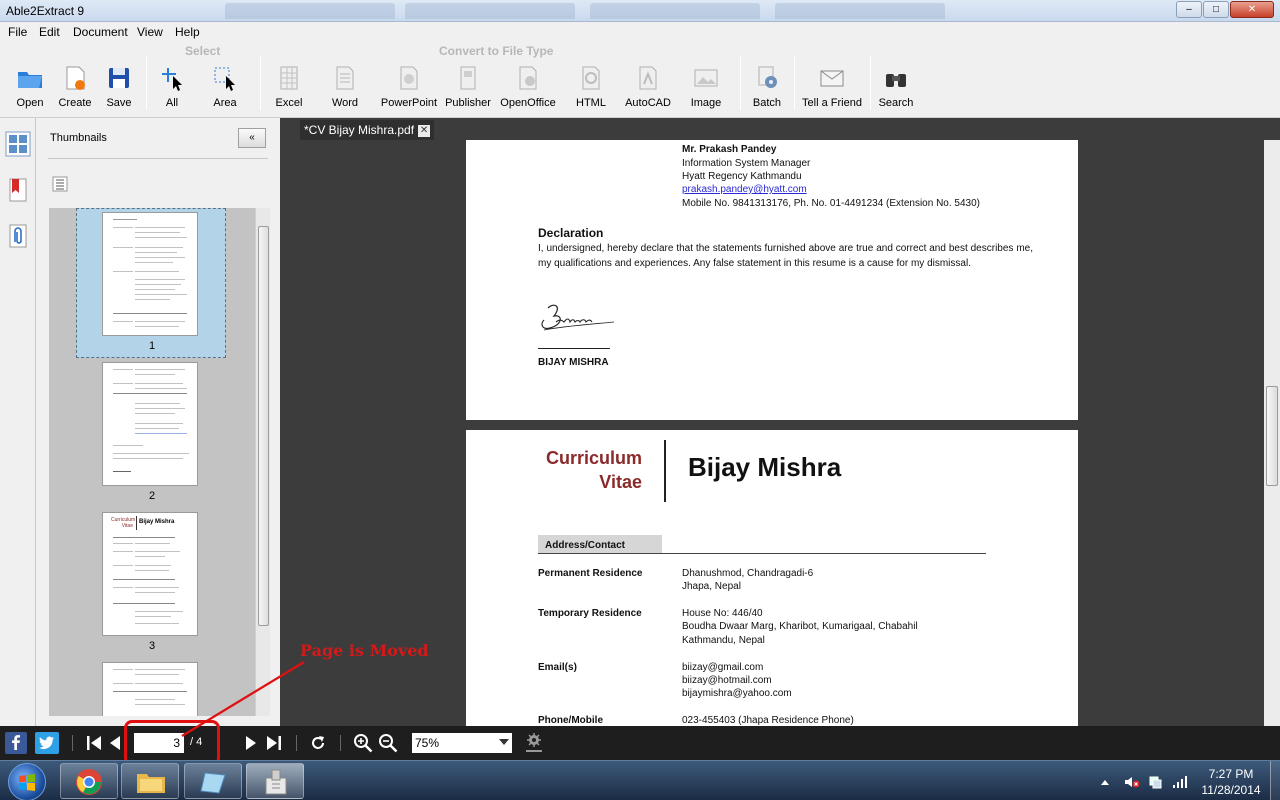  I want to click on volume-muted-icon, so click(1132, 782).